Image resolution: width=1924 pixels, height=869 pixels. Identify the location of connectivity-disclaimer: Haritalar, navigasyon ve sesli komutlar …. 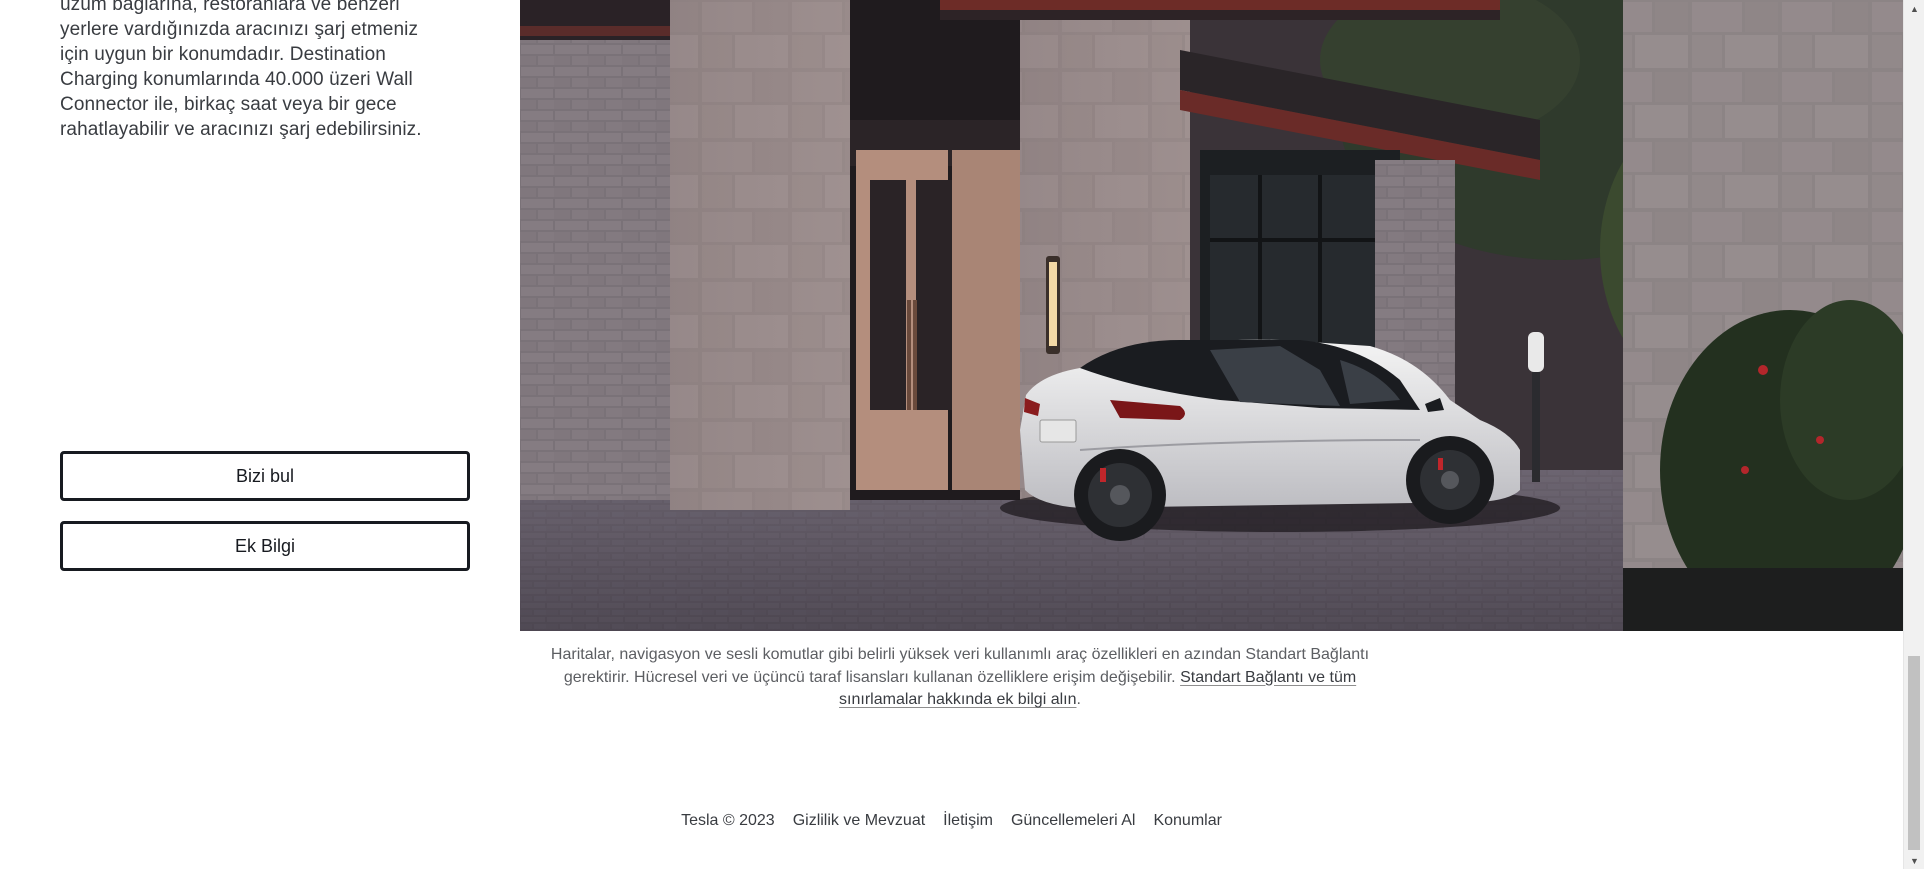
(960, 678).